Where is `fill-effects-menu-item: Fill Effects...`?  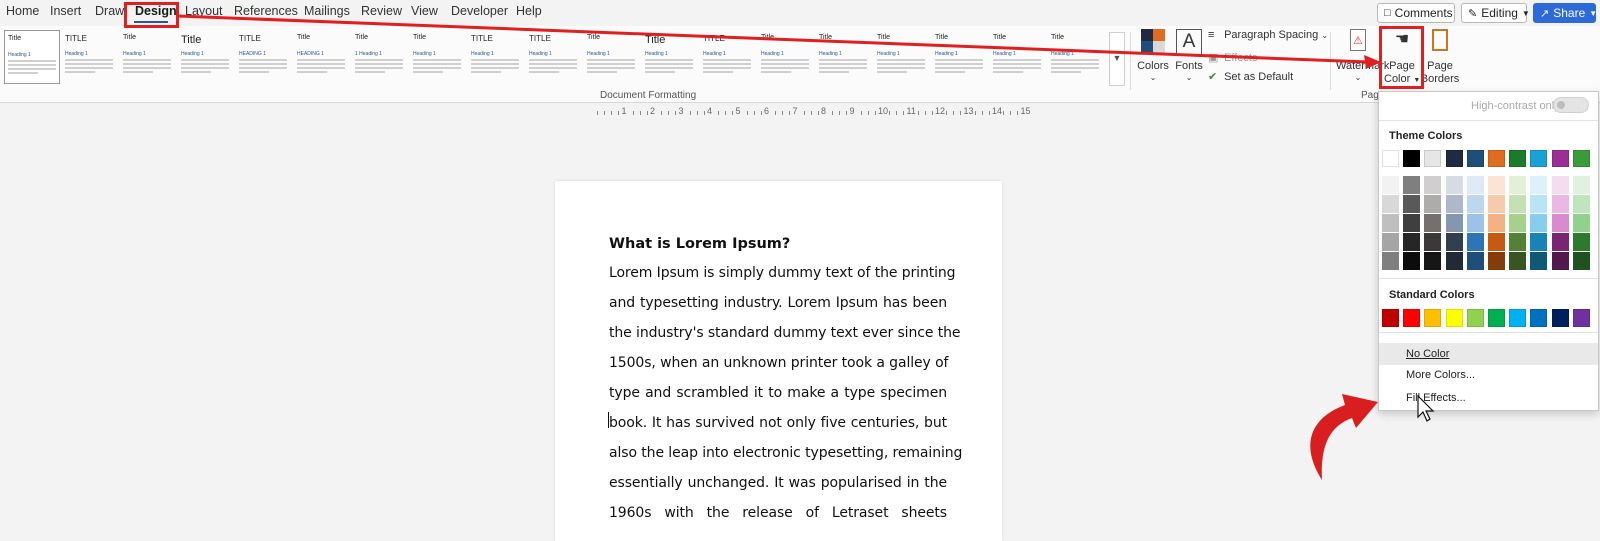 fill-effects-menu-item: Fill Effects... is located at coordinates (1488, 398).